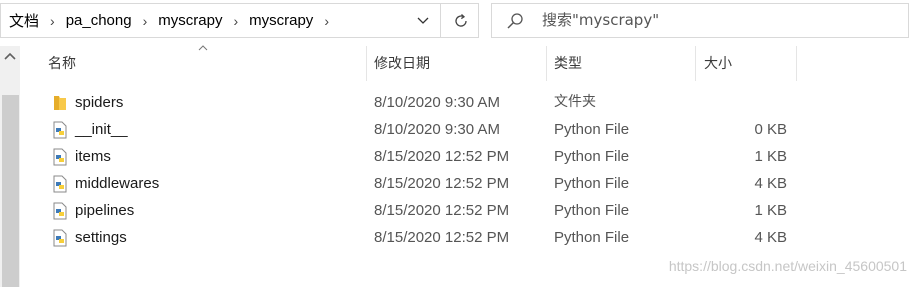 The height and width of the screenshot is (287, 915). I want to click on file-name: __init__, so click(101, 129).